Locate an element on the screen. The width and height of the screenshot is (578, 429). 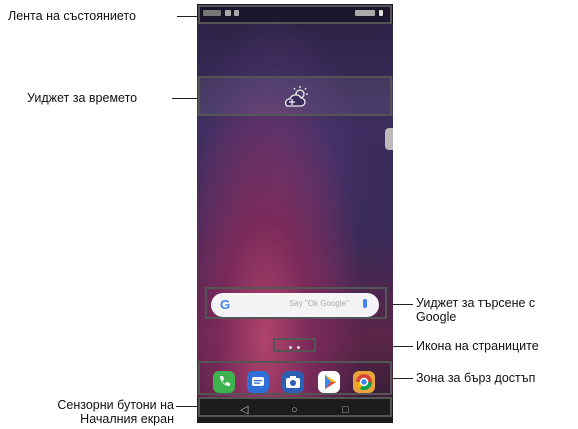
leader-status-bar is located at coordinates (188, 16).